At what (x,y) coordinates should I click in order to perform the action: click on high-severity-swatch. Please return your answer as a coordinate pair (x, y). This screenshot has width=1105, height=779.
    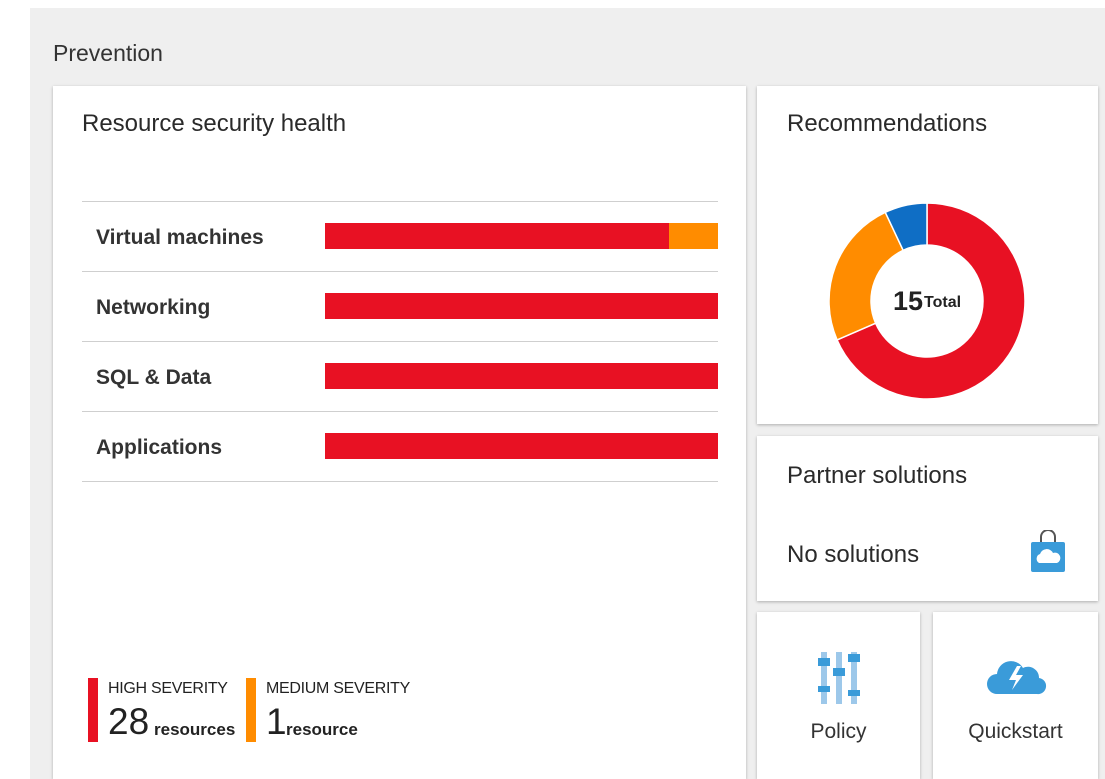
    Looking at the image, I should click on (93, 710).